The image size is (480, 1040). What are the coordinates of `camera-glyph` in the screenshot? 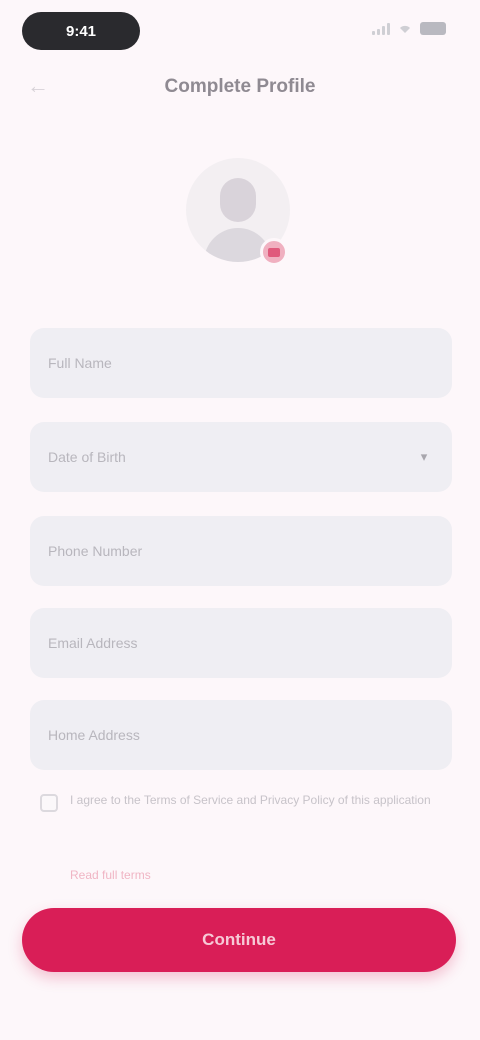 It's located at (274, 252).